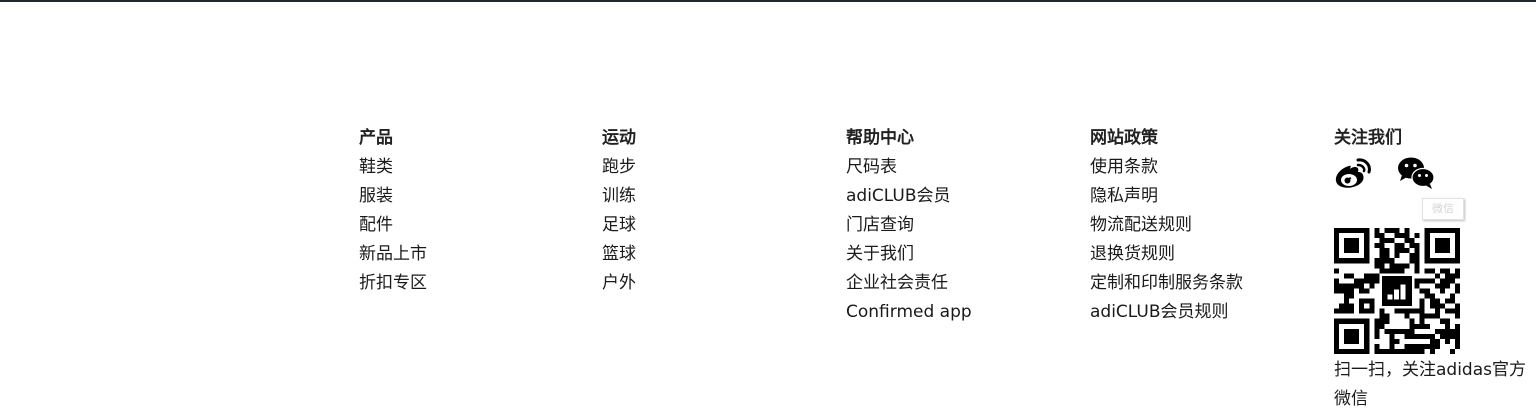  I want to click on footer-link: Confirmed app, so click(909, 315).